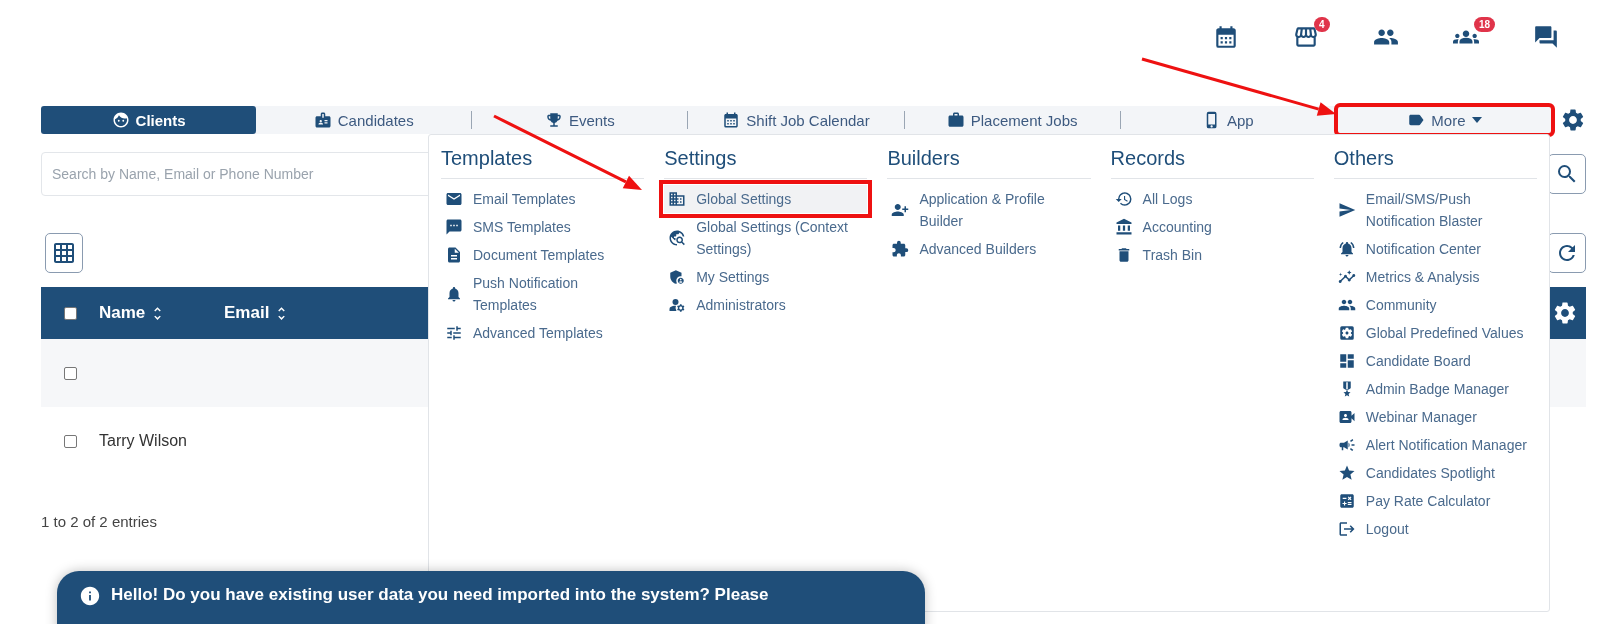 The width and height of the screenshot is (1600, 624). What do you see at coordinates (1435, 417) in the screenshot?
I see `menu-item: Webinar Manager` at bounding box center [1435, 417].